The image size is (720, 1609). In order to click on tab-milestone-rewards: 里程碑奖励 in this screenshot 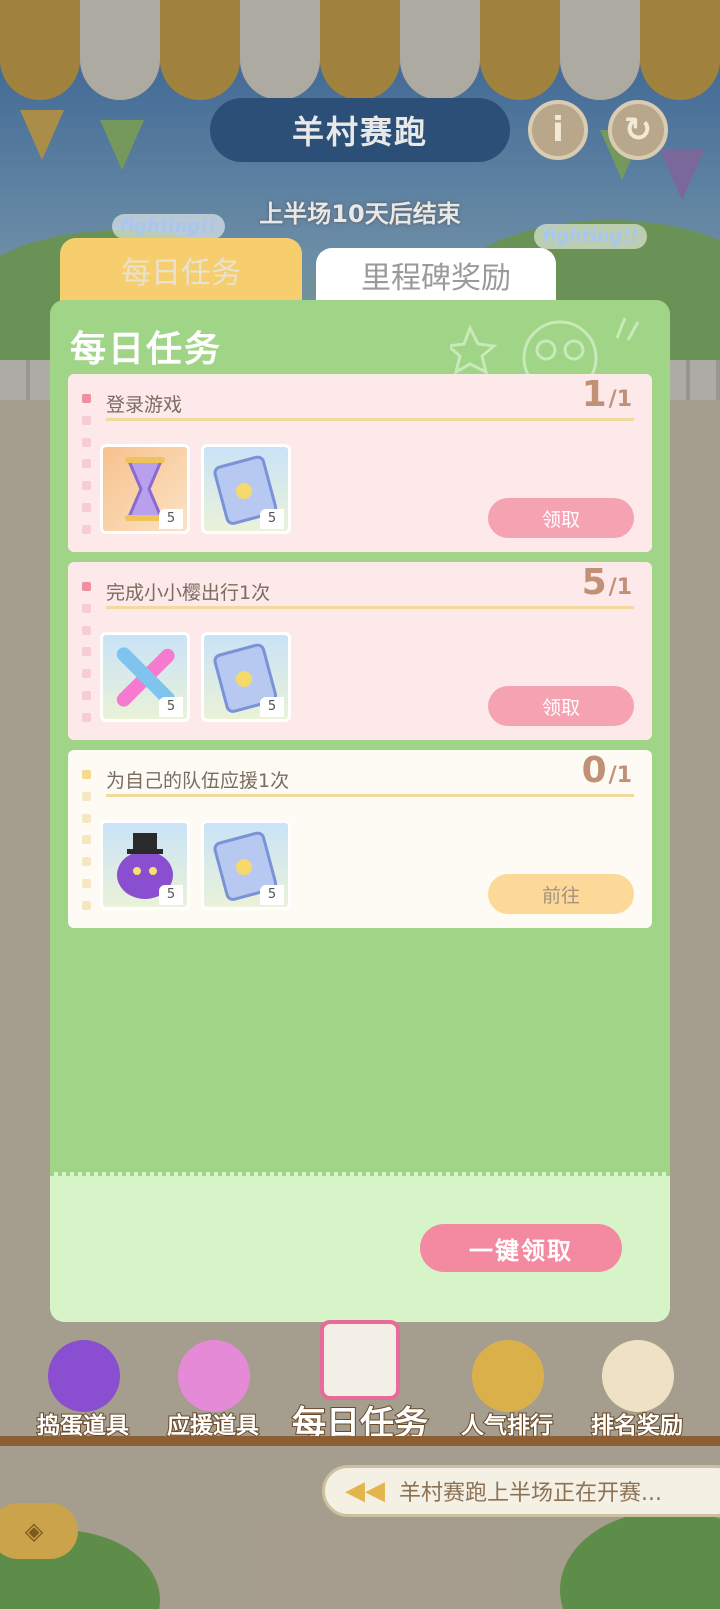, I will do `click(436, 275)`.